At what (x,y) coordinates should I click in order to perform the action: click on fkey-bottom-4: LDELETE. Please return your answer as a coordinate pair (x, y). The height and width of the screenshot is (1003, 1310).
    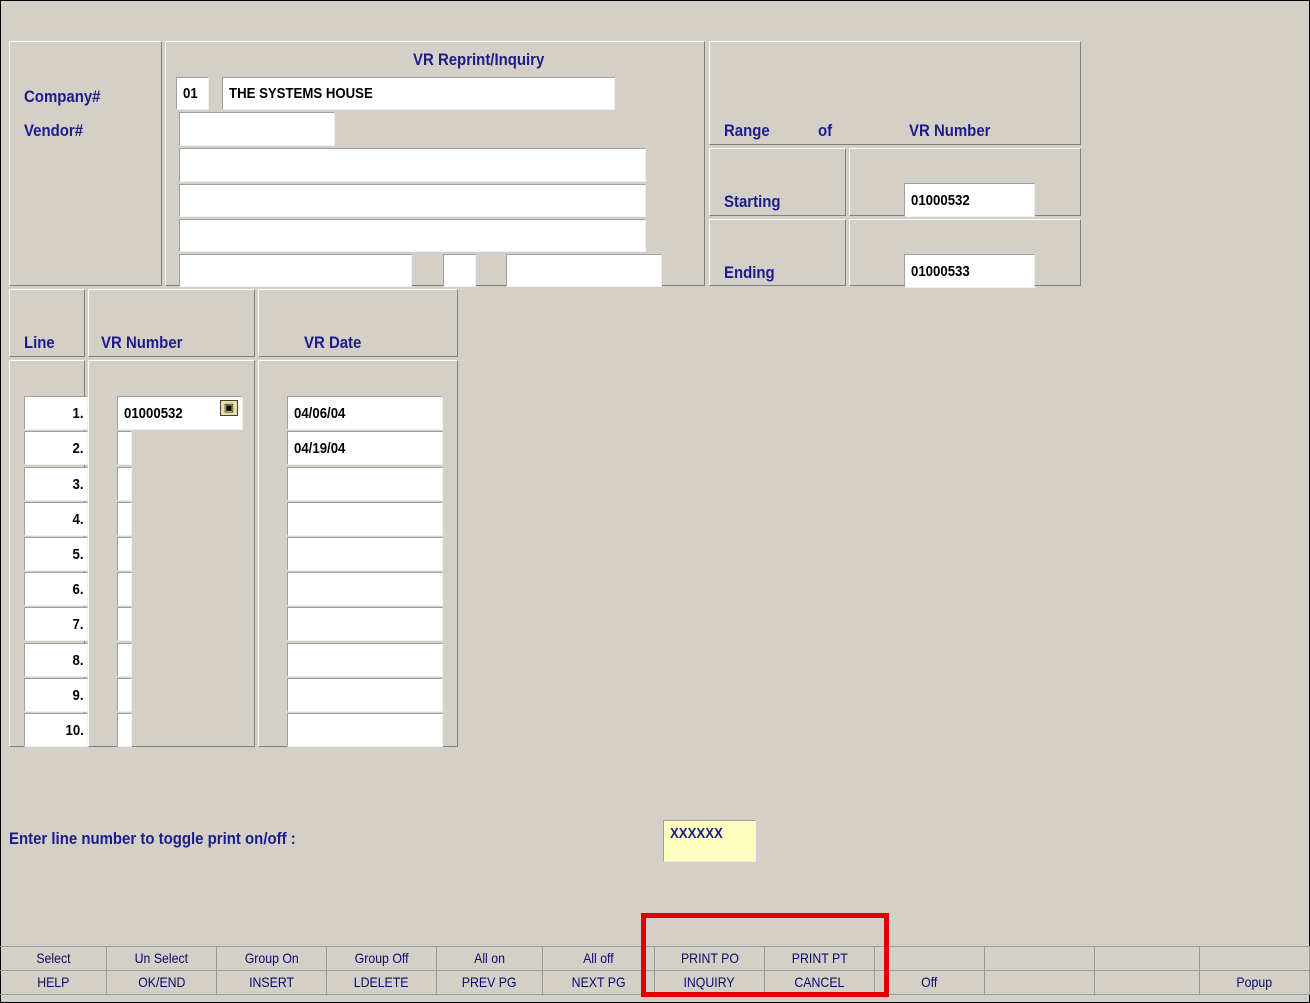
    Looking at the image, I should click on (382, 982).